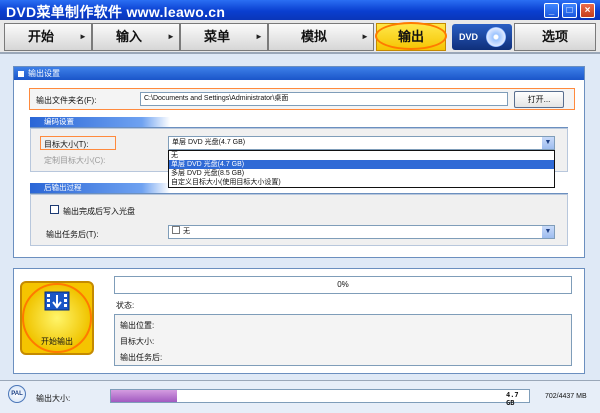 Image resolution: width=600 pixels, height=413 pixels. What do you see at coordinates (66, 100) in the screenshot?
I see `output-folder-label: 输出文件夹名(F):` at bounding box center [66, 100].